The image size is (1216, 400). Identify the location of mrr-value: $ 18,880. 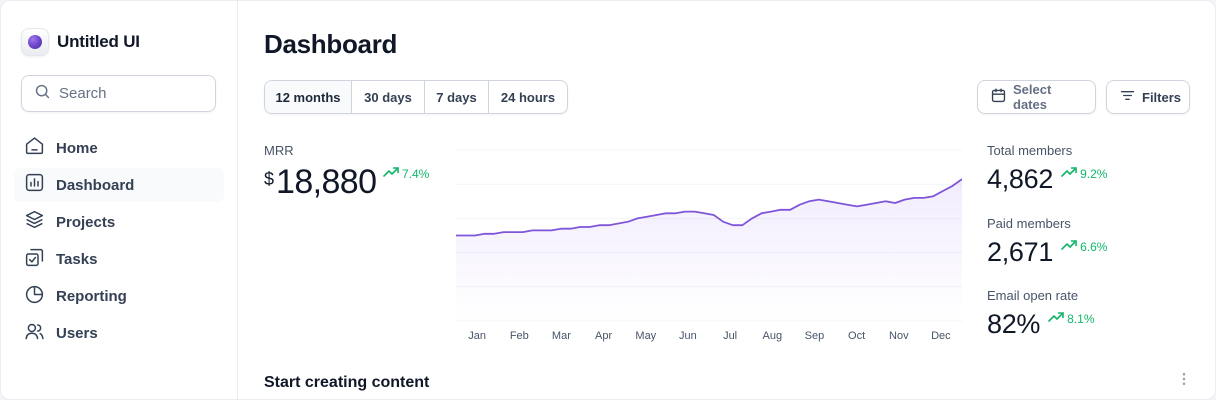
(320, 182).